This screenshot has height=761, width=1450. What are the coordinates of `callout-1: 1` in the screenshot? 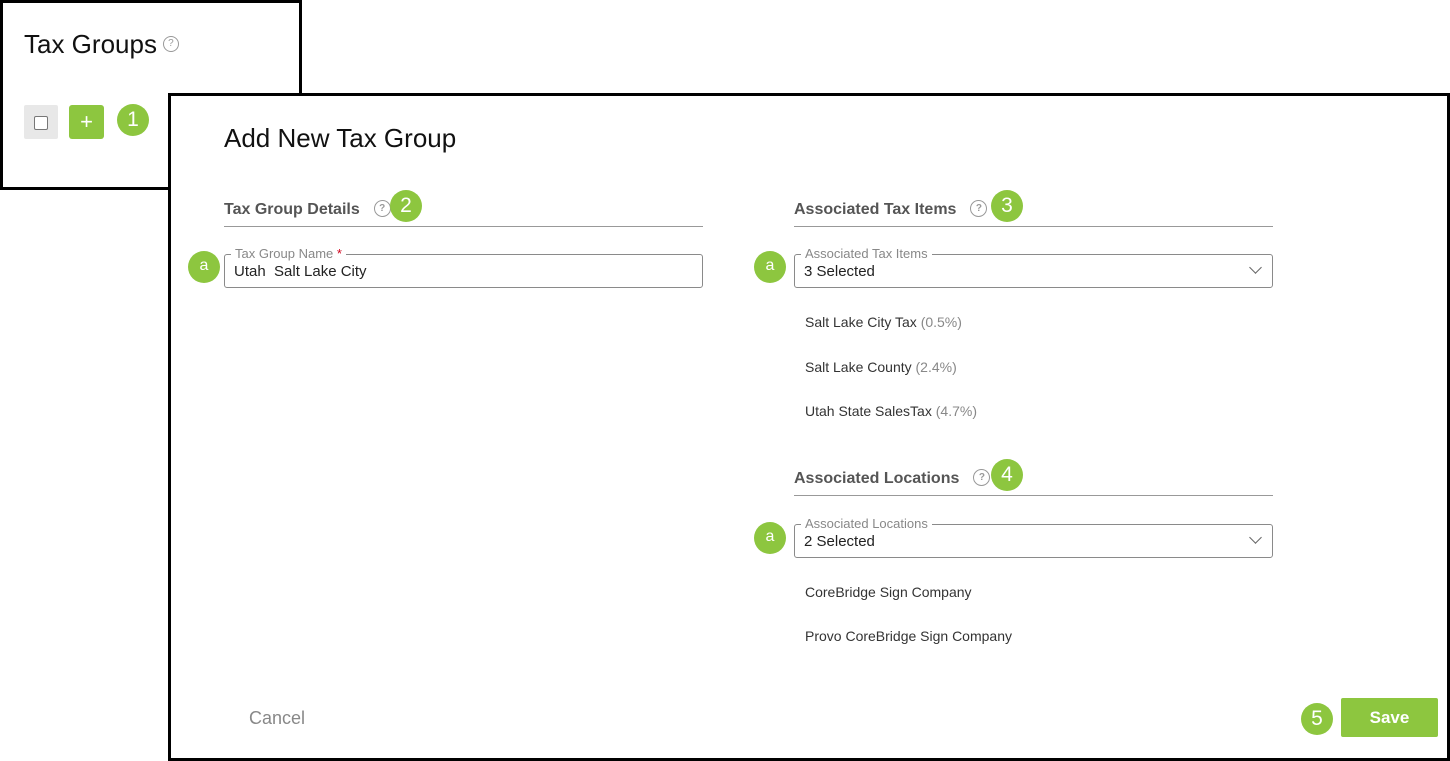 It's located at (133, 120).